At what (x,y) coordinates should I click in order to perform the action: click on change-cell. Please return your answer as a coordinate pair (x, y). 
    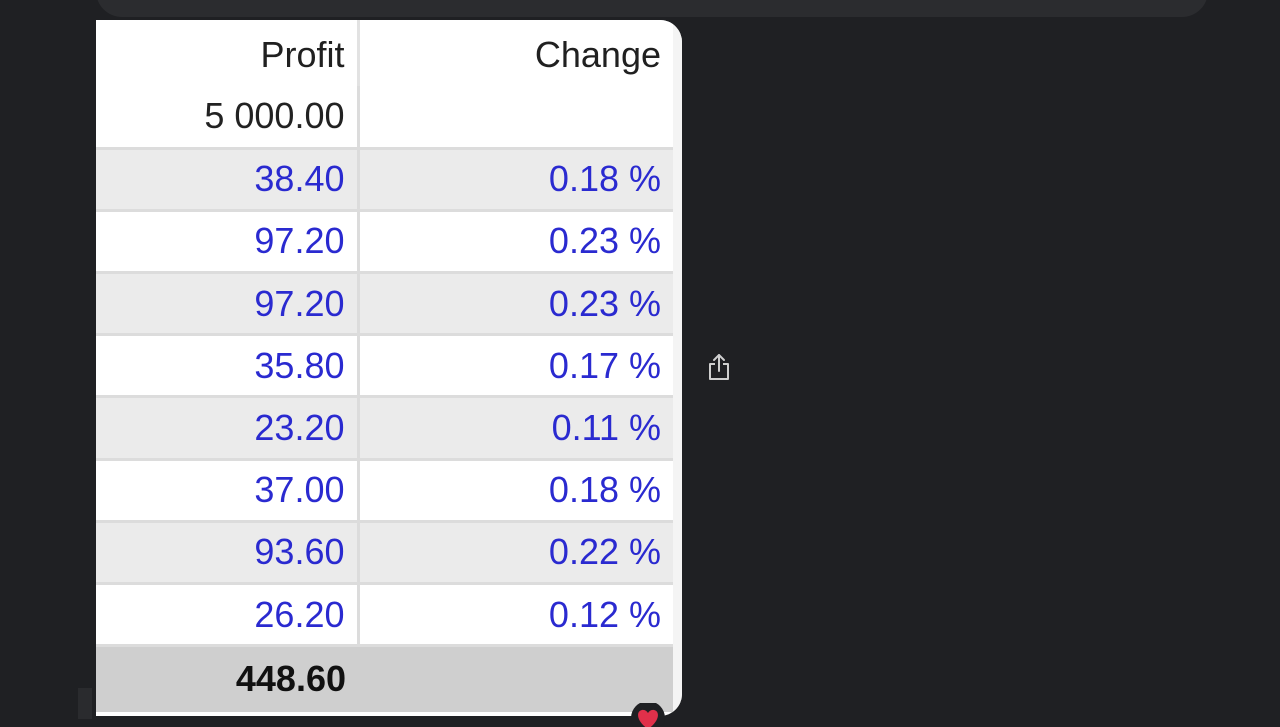
    Looking at the image, I should click on (515, 118).